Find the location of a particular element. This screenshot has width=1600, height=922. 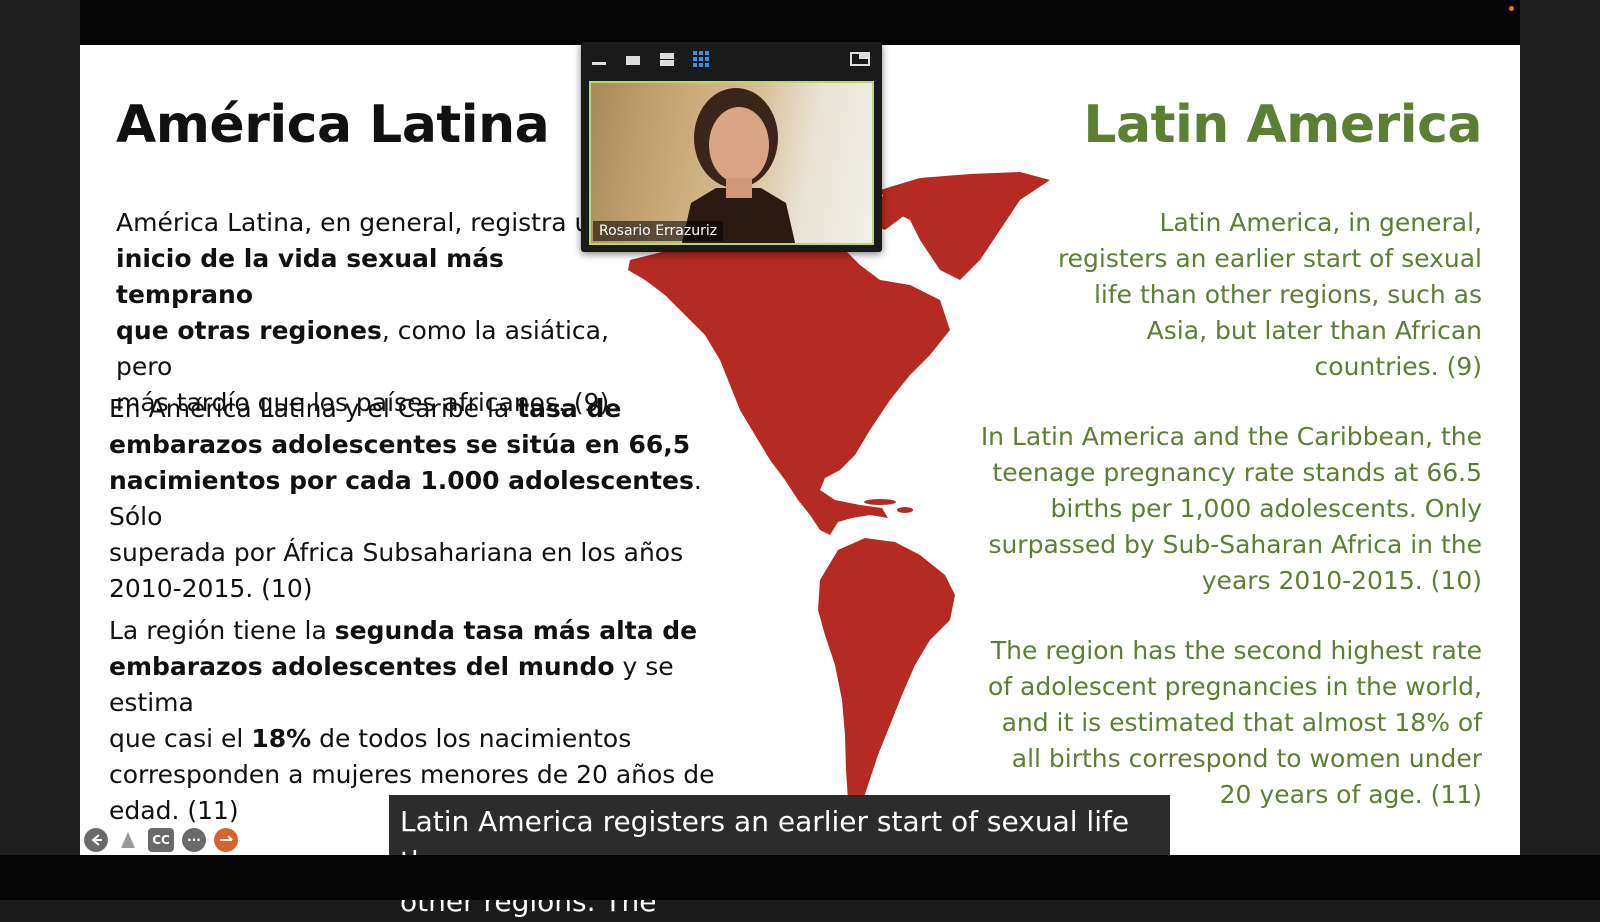

text-line: Latin America, in general, is located at coordinates (1320, 222).